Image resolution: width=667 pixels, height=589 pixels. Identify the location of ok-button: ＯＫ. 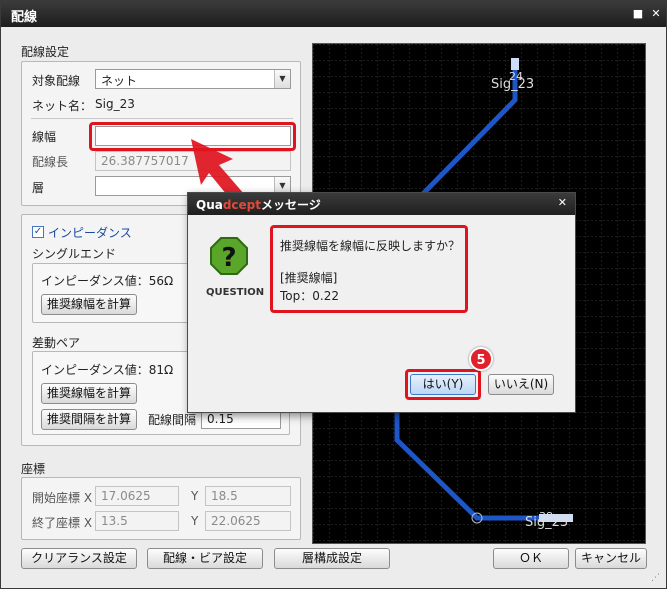
(531, 558).